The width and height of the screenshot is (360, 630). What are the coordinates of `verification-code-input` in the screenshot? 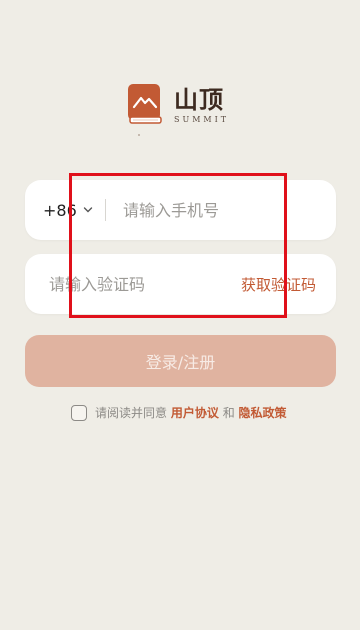 It's located at (139, 284).